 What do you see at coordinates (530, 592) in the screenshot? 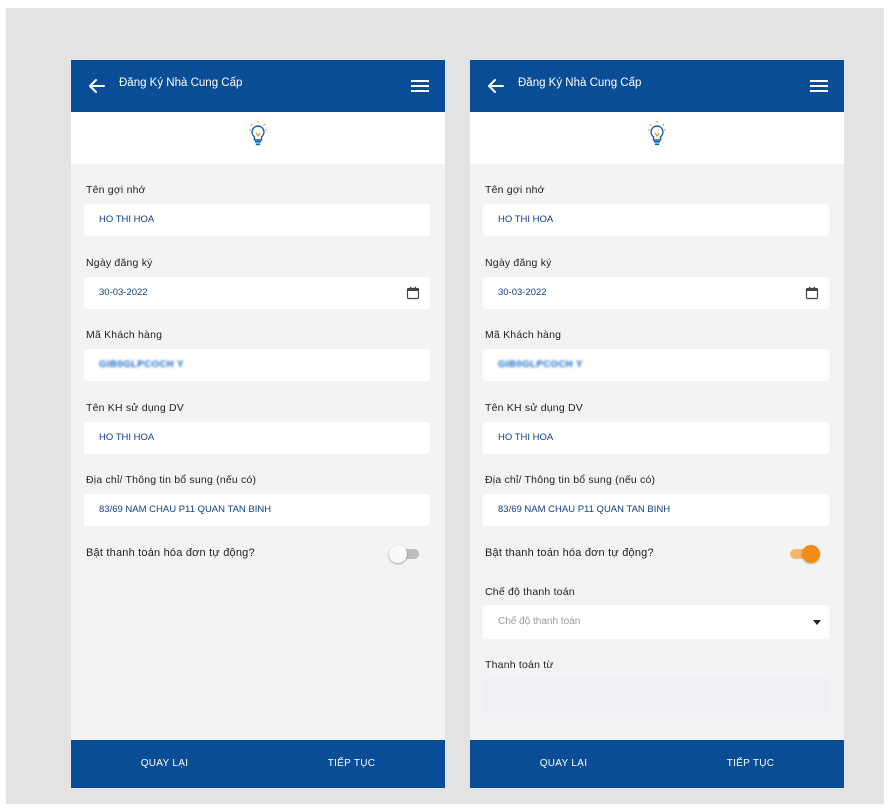
I see `payment-mode-label: Chế độ thanh toán` at bounding box center [530, 592].